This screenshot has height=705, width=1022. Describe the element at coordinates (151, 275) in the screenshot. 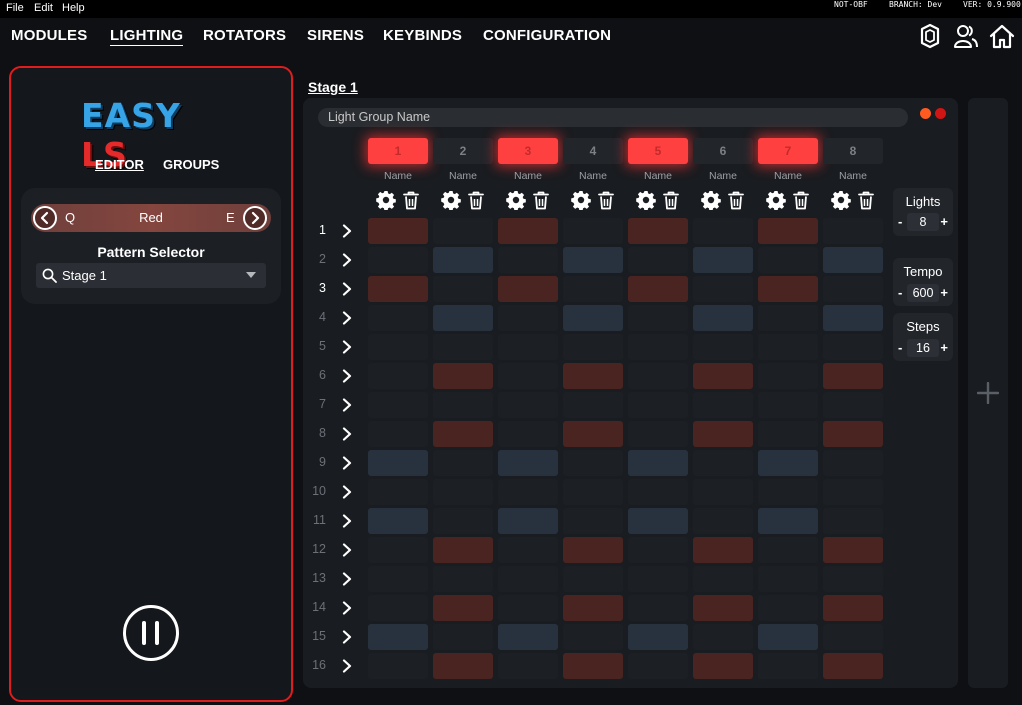

I see `pattern-select: Stage 1` at that location.